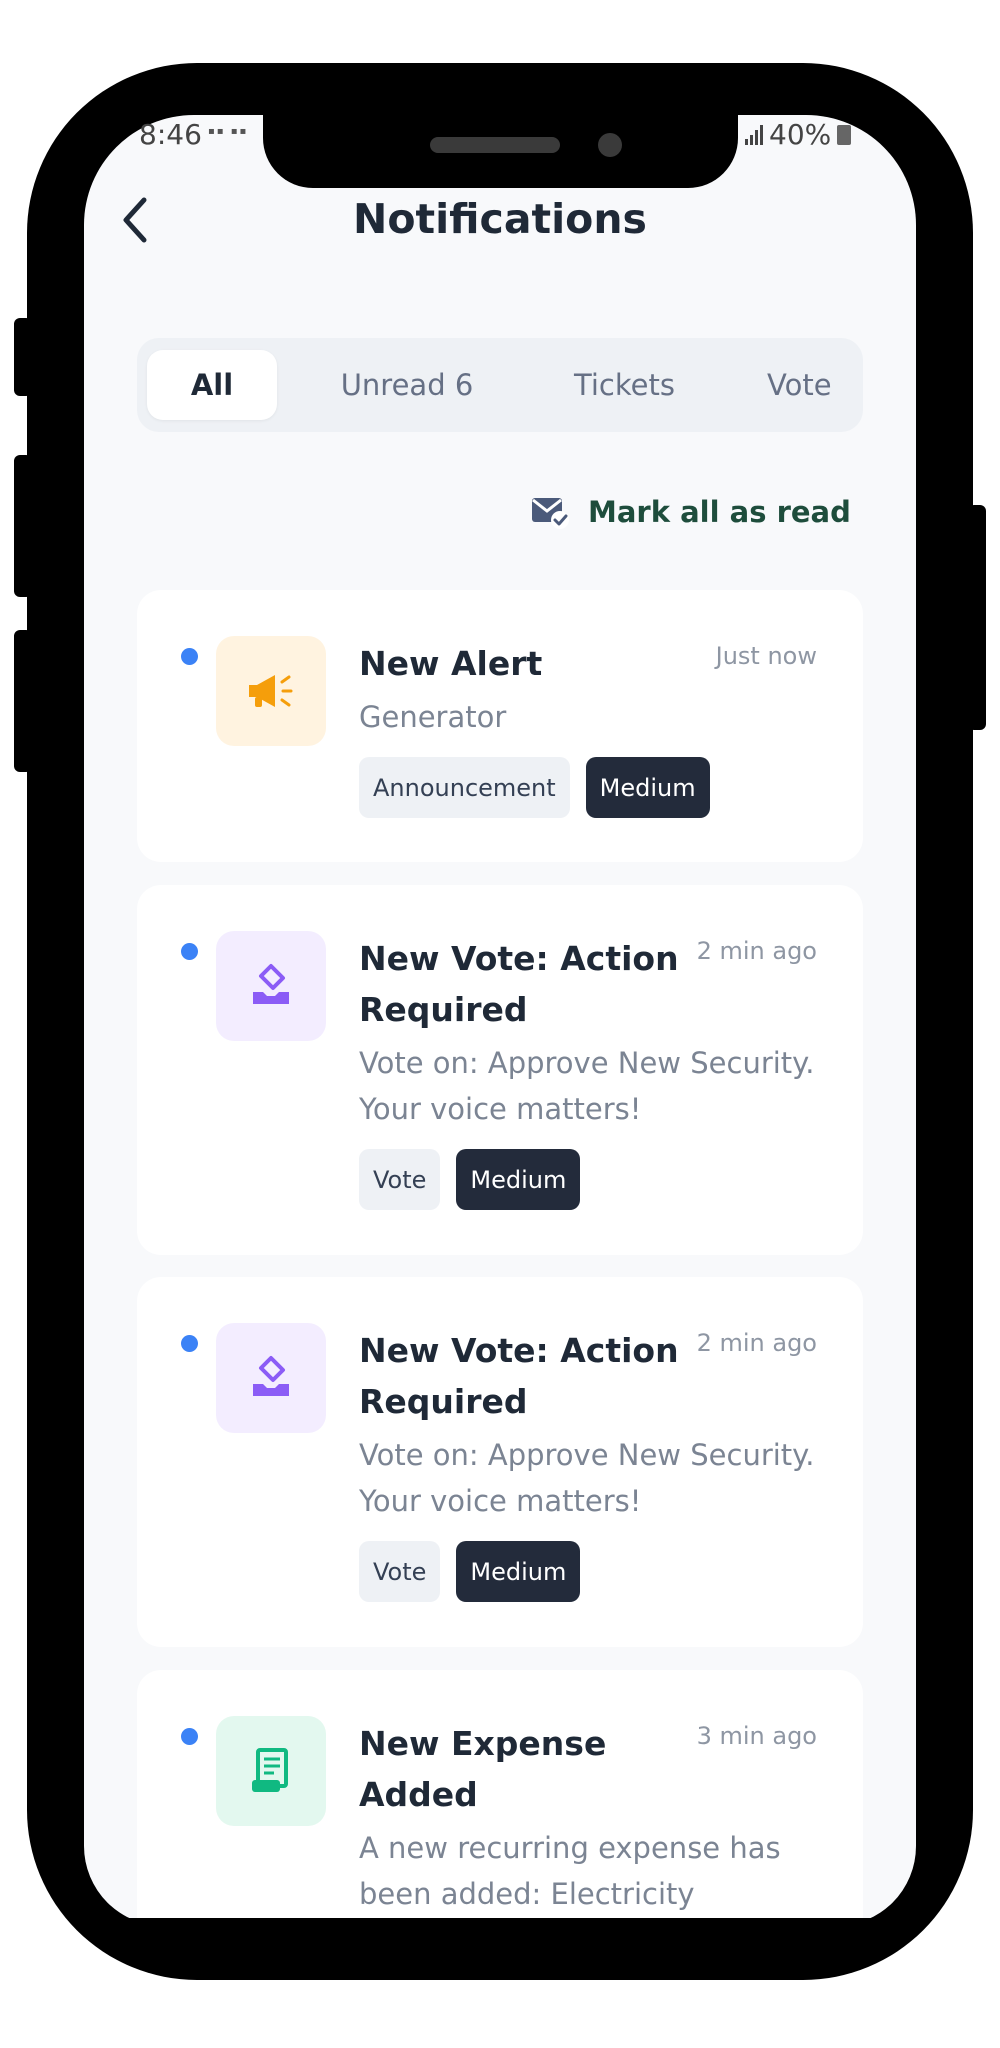 The width and height of the screenshot is (1000, 2048). I want to click on notification-time: Just now, so click(766, 656).